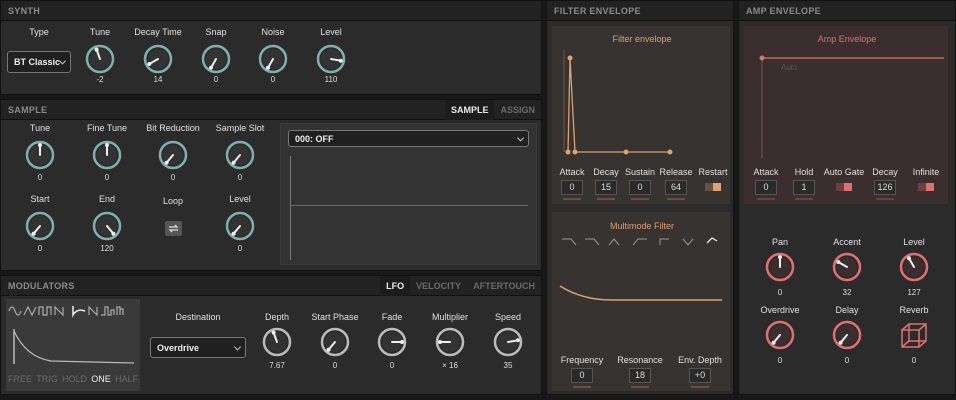 The height and width of the screenshot is (400, 956). Describe the element at coordinates (335, 365) in the screenshot. I see `start-phase-value: 0` at that location.